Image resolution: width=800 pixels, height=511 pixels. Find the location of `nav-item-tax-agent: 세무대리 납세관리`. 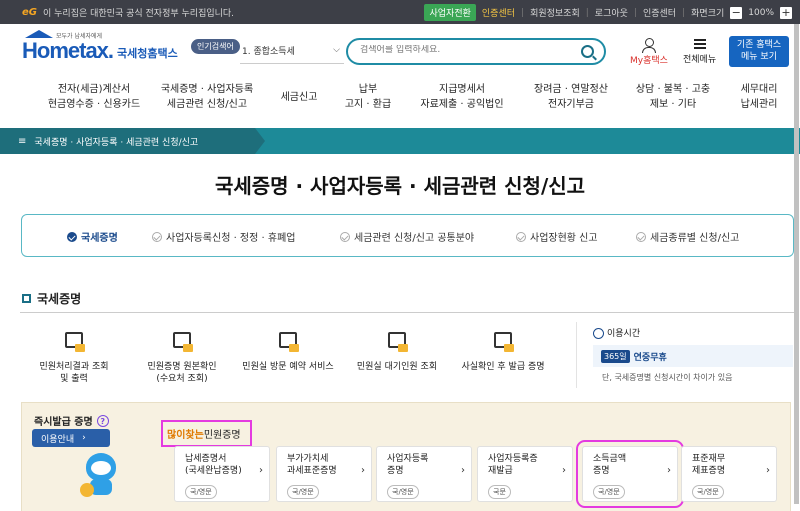

nav-item-tax-agent: 세무대리 납세관리 is located at coordinates (759, 97).